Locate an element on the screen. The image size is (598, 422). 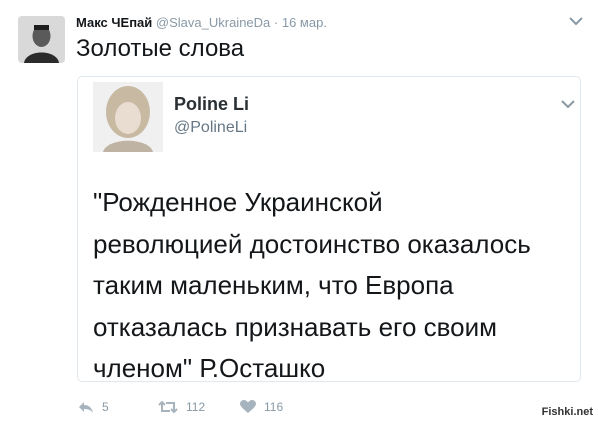
tweet-header: Макс ЧЕпай @Slava_UkraineDa · 16 мар. is located at coordinates (201, 22).